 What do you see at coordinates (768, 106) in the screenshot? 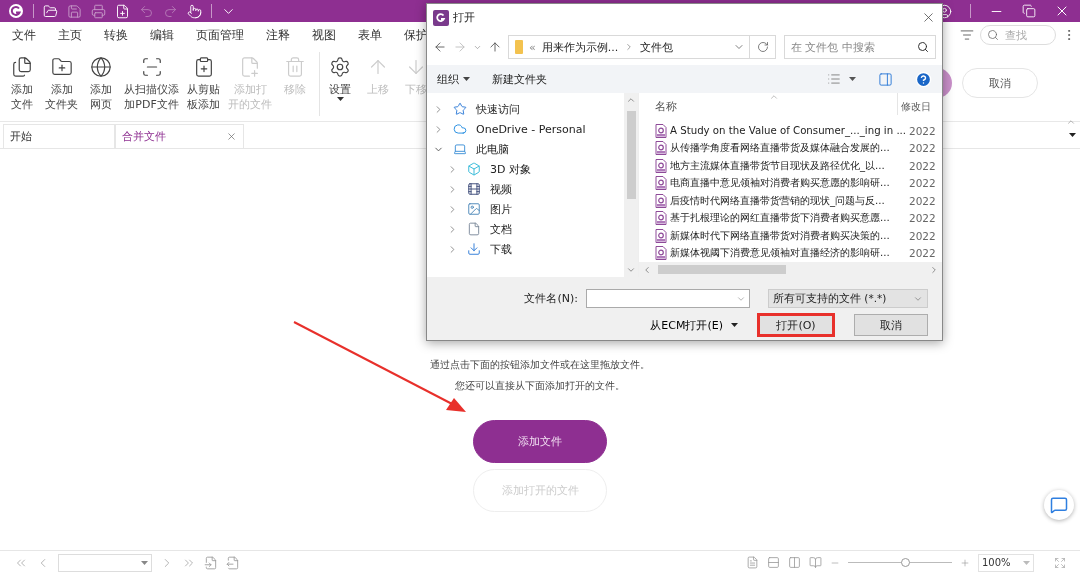
I see `column-header: 名称` at bounding box center [768, 106].